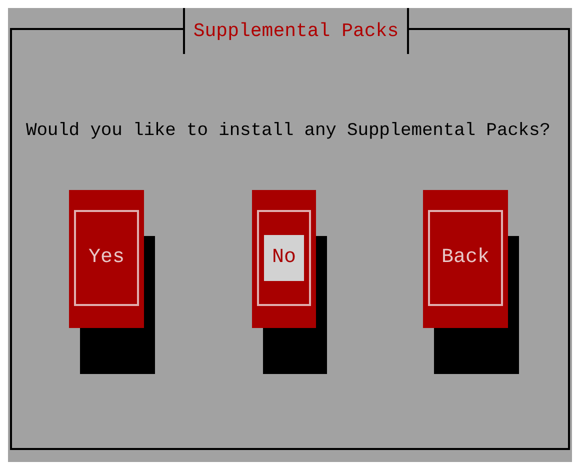 The image size is (578, 464). What do you see at coordinates (284, 259) in the screenshot?
I see `dialog-button: No` at bounding box center [284, 259].